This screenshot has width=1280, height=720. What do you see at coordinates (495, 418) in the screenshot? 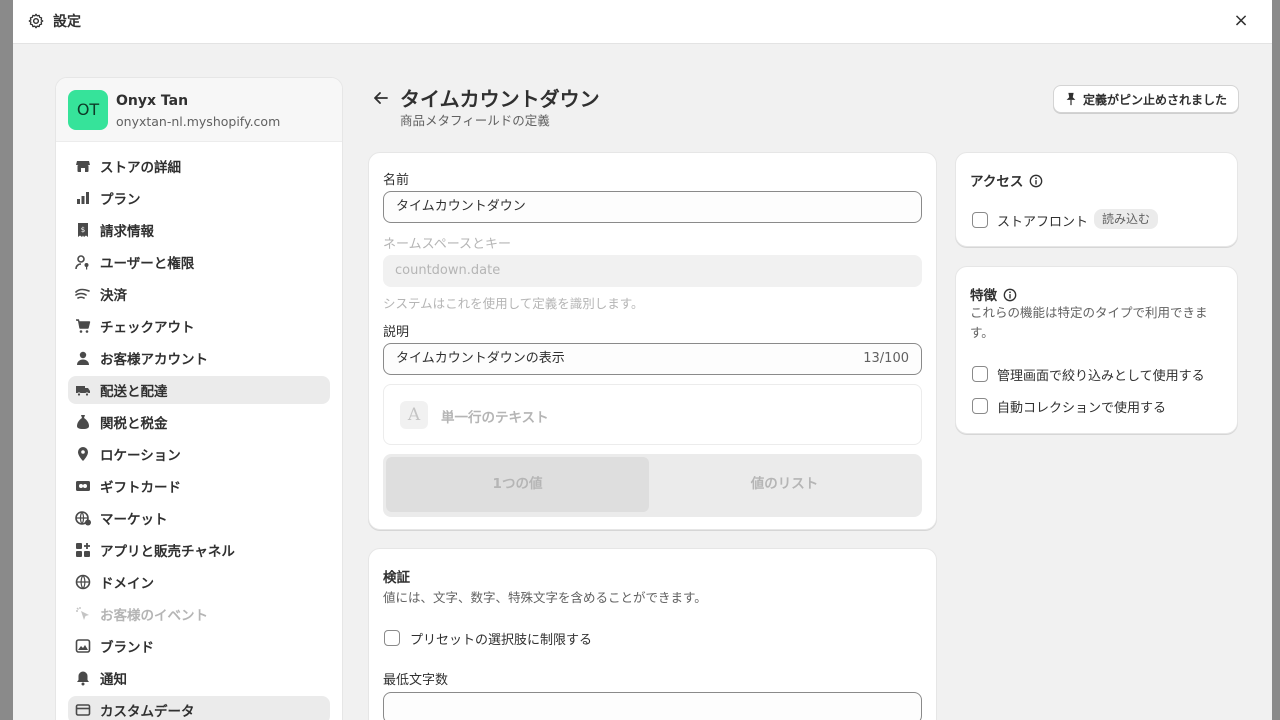
I see `type-label: 単一行のテキスト` at bounding box center [495, 418].